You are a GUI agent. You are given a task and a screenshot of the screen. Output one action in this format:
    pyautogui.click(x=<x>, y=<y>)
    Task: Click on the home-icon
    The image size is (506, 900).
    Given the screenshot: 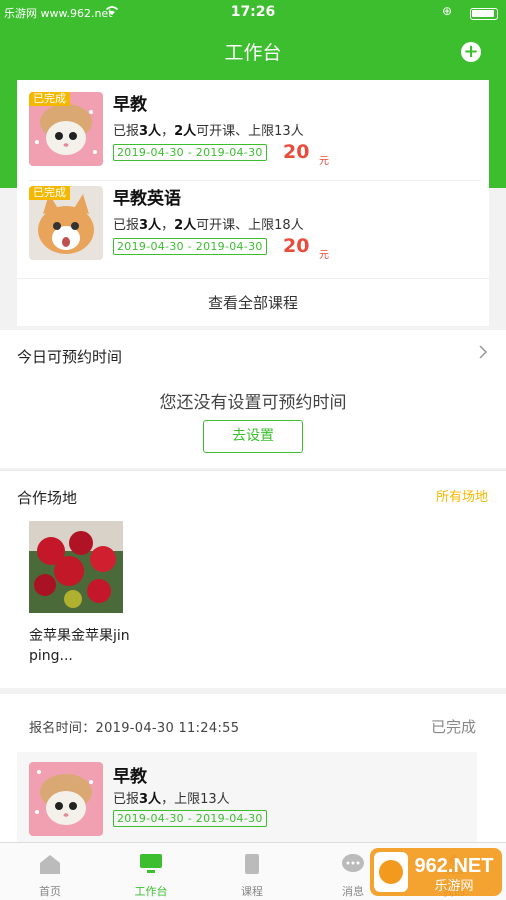 What is the action you would take?
    pyautogui.click(x=50, y=864)
    